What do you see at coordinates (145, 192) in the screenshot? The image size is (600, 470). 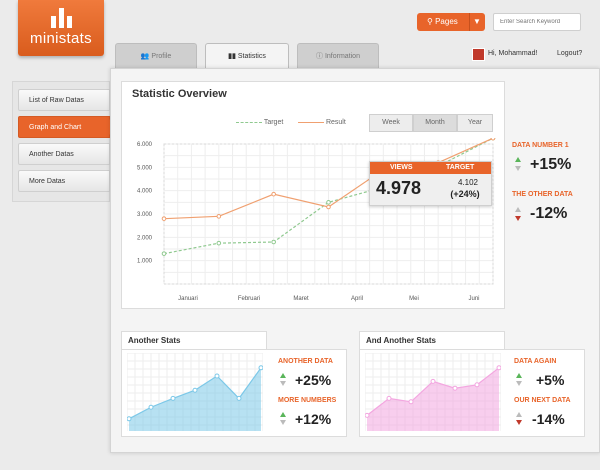 I see `y-tick-label: 4.000` at bounding box center [145, 192].